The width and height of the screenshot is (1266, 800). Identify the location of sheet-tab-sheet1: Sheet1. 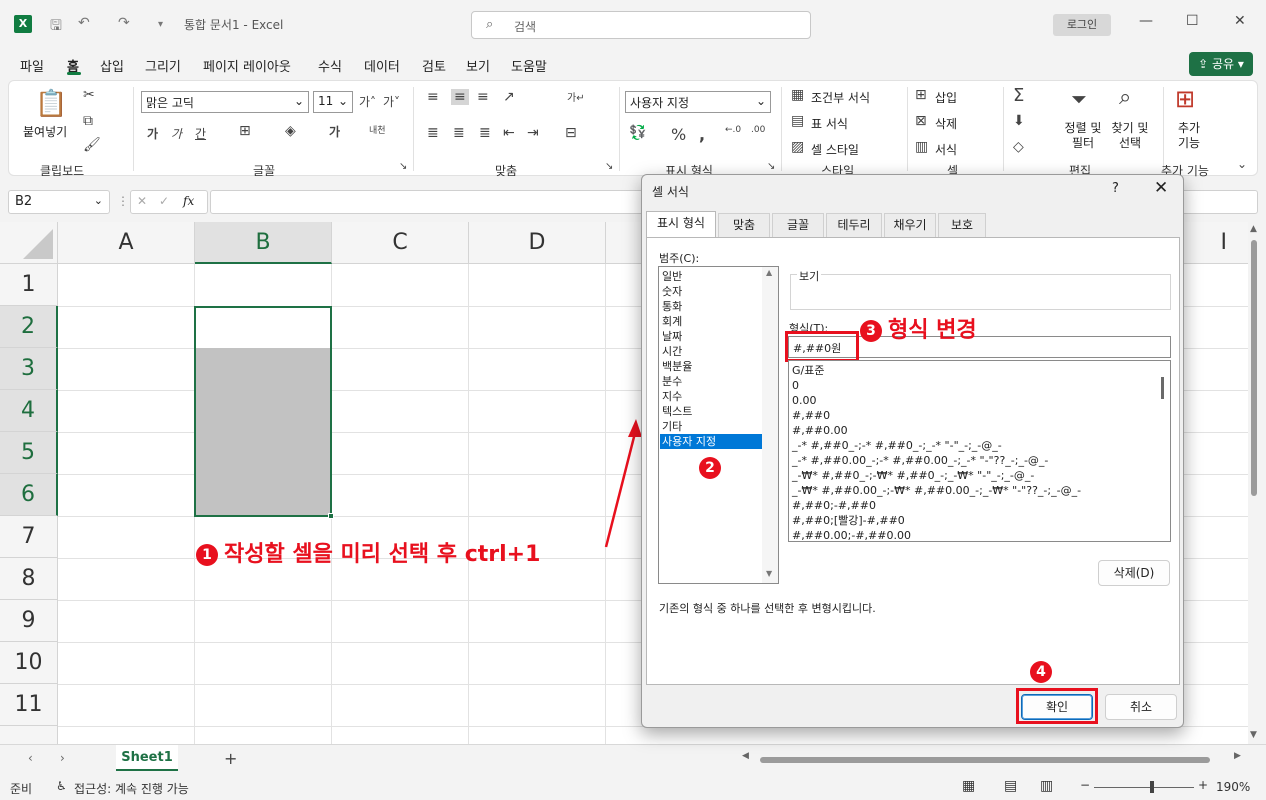
(147, 758).